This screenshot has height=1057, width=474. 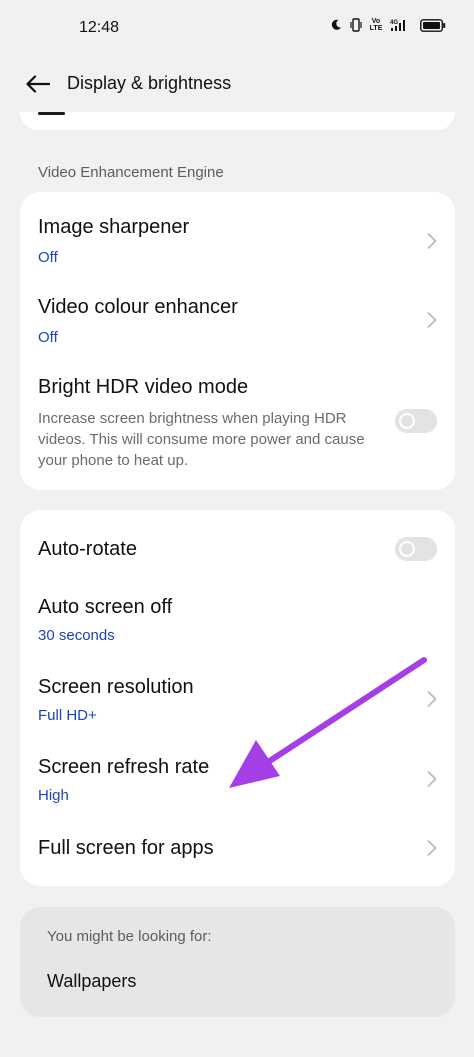 What do you see at coordinates (131, 172) in the screenshot?
I see `section-label-video: Video Enhancement Engine` at bounding box center [131, 172].